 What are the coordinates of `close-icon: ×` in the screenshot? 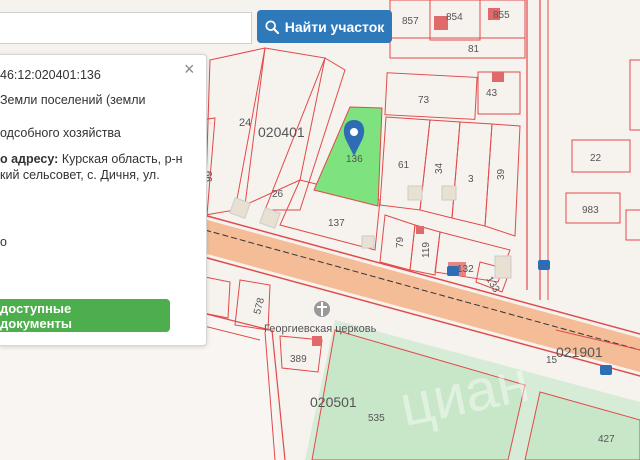 It's located at (189, 69).